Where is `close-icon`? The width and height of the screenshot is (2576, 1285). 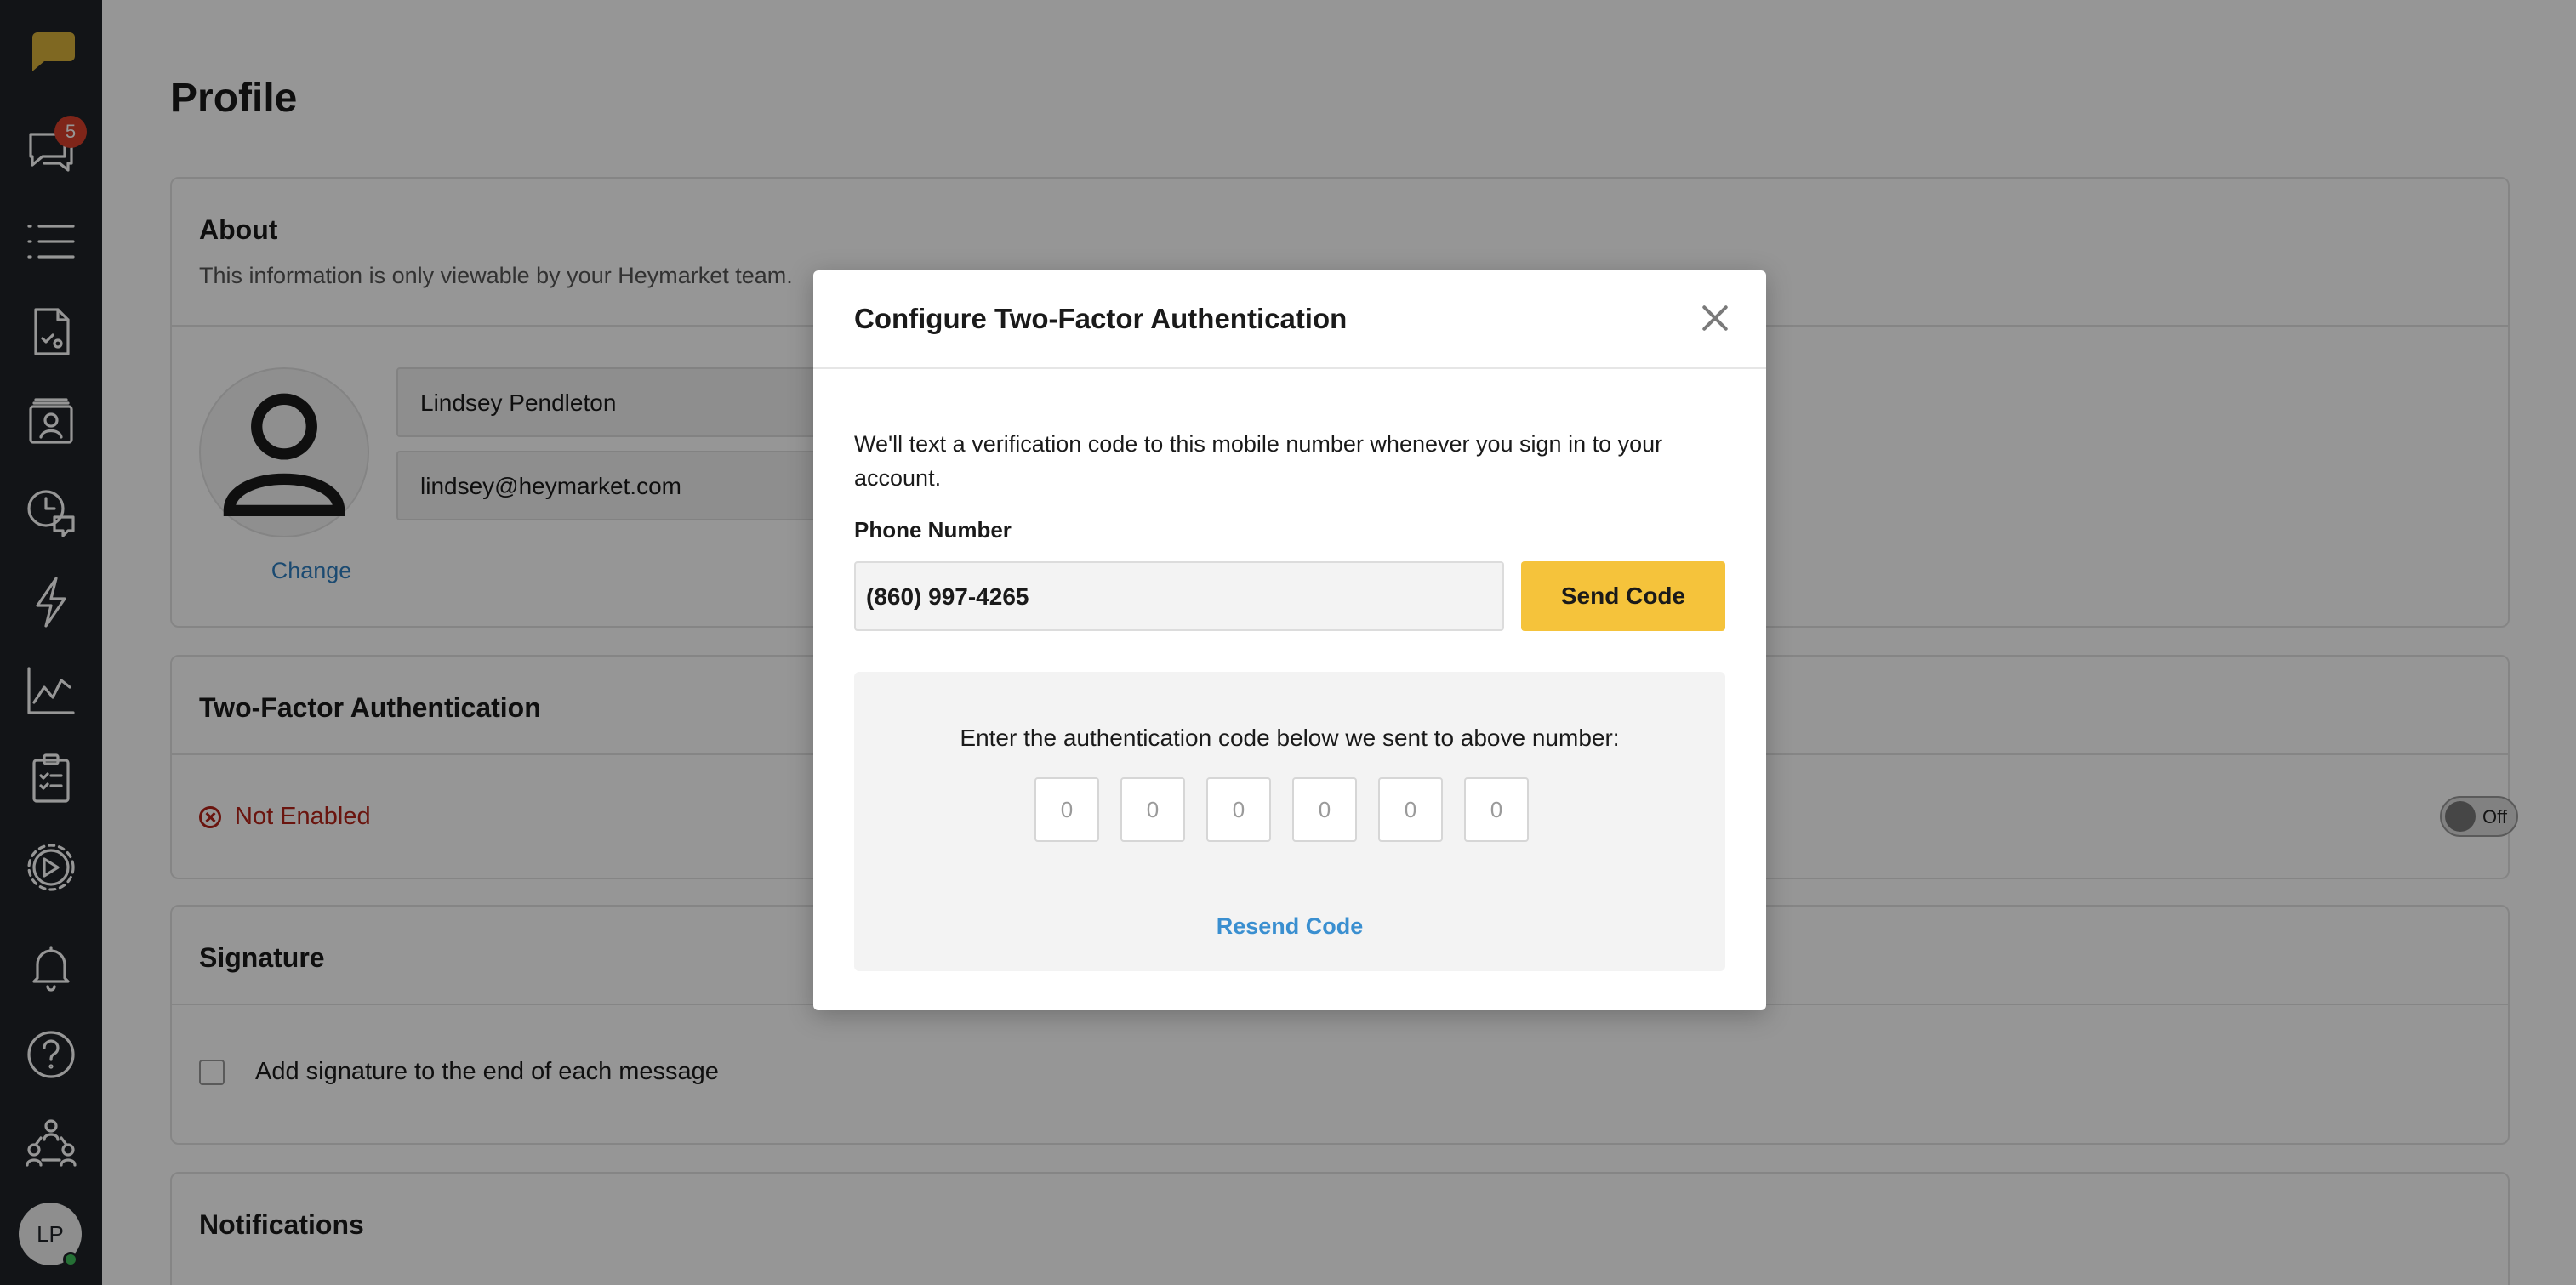
close-icon is located at coordinates (1715, 318).